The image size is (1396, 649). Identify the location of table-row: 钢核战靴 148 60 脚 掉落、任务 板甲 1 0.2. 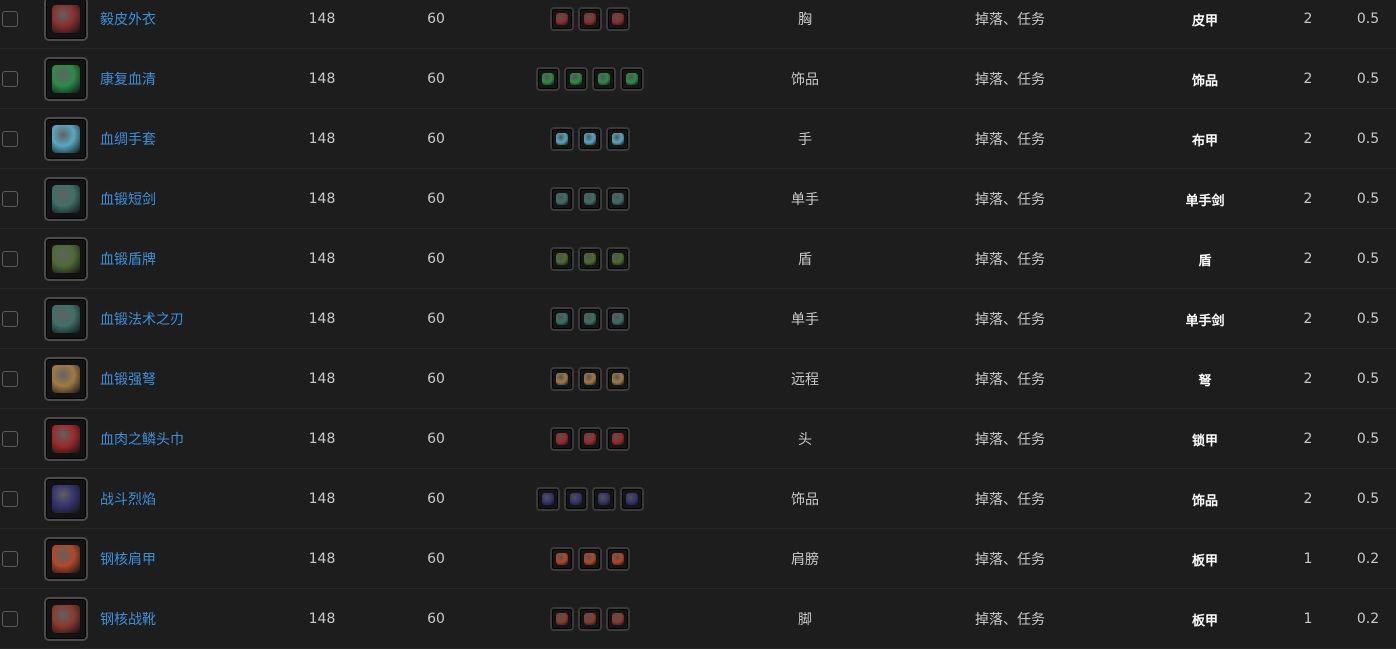
(698, 619).